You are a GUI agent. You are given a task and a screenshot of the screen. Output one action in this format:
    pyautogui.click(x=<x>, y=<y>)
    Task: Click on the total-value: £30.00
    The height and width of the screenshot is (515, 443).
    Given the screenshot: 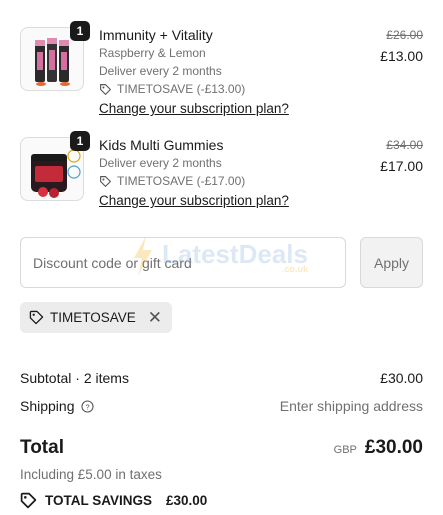 What is the action you would take?
    pyautogui.click(x=393, y=447)
    